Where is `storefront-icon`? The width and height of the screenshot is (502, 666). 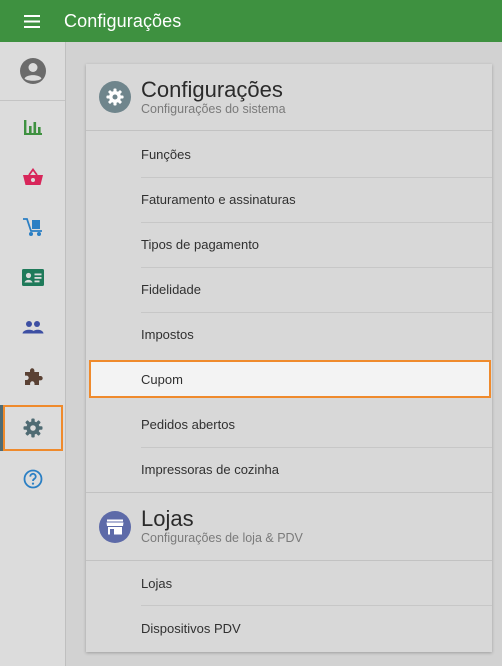 storefront-icon is located at coordinates (115, 527).